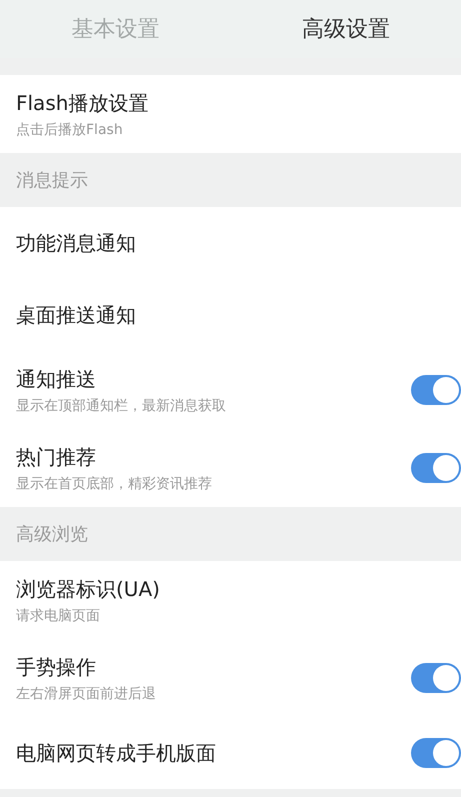 Image resolution: width=461 pixels, height=797 pixels. What do you see at coordinates (230, 468) in the screenshot?
I see `settings-row: 热门推荐 显示在首页底部，精彩资讯推荐` at bounding box center [230, 468].